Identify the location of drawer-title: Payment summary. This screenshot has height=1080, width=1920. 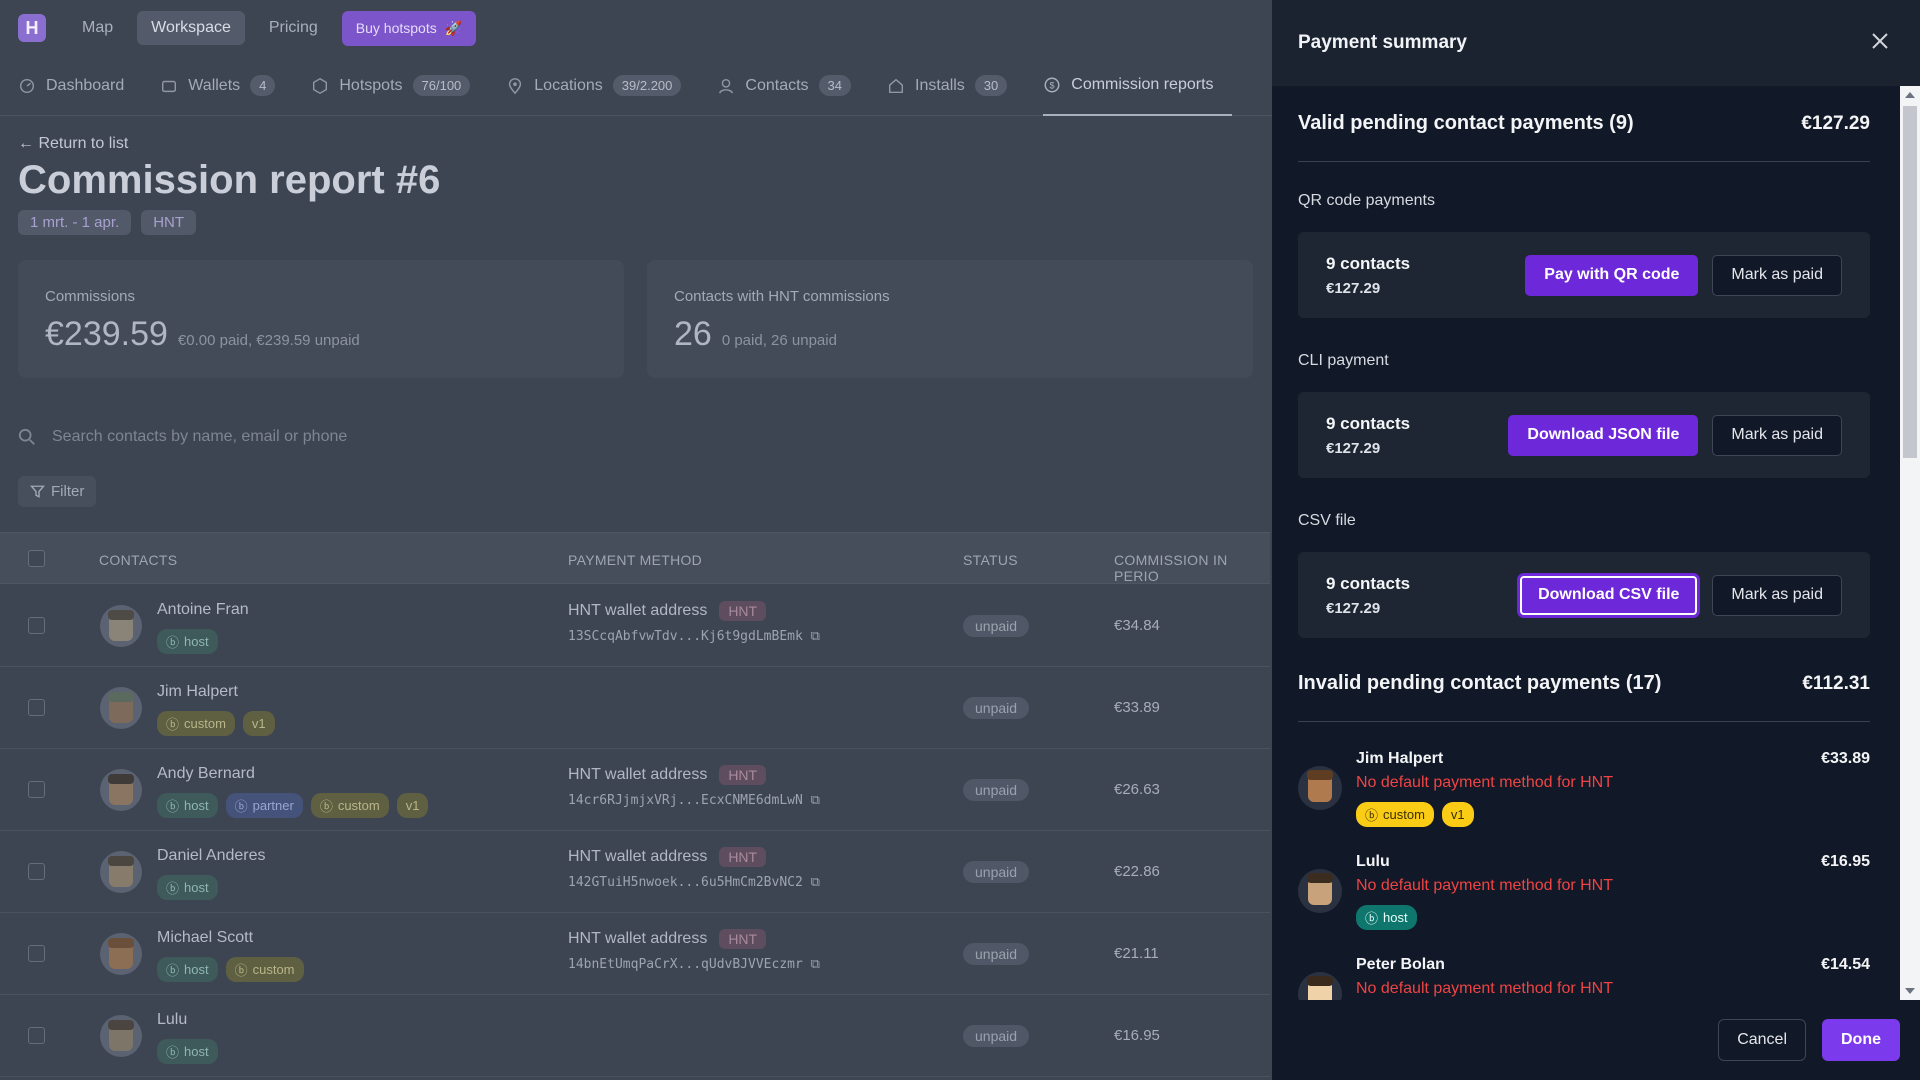
(1382, 42).